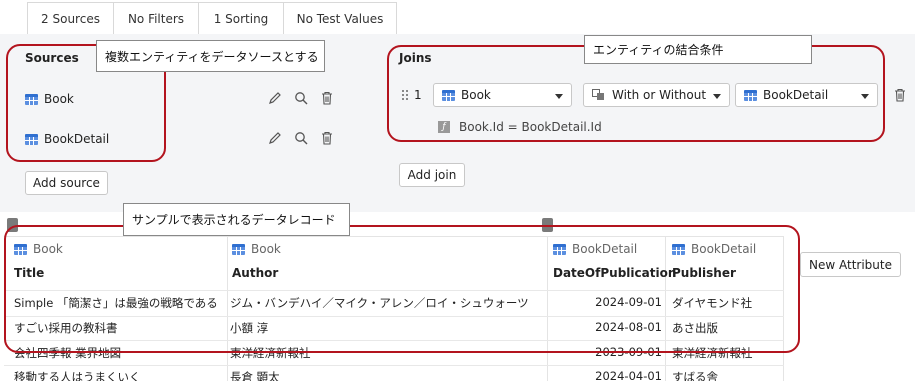 The height and width of the screenshot is (381, 915). What do you see at coordinates (379, 303) in the screenshot?
I see `cell-author: ジム・バンデハイ／マイク・アレン／ロイ・シュウォーツ` at bounding box center [379, 303].